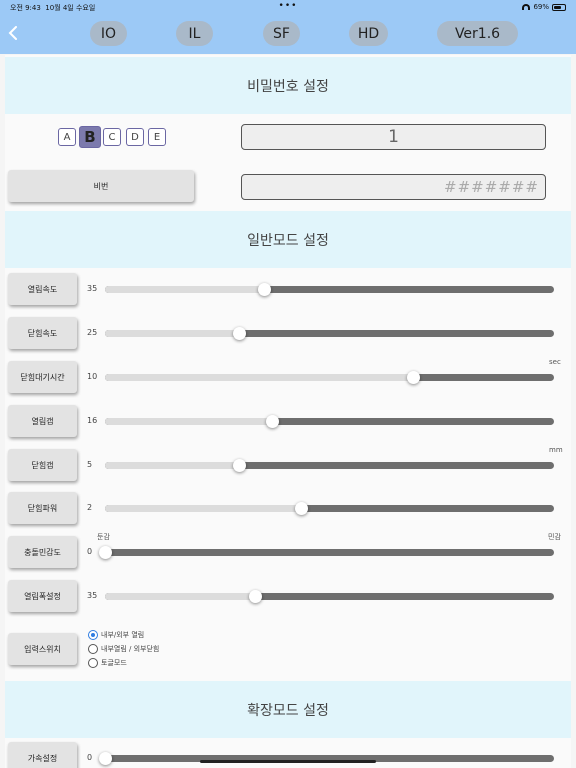 Image resolution: width=576 pixels, height=768 pixels. I want to click on battery-icon, so click(559, 7).